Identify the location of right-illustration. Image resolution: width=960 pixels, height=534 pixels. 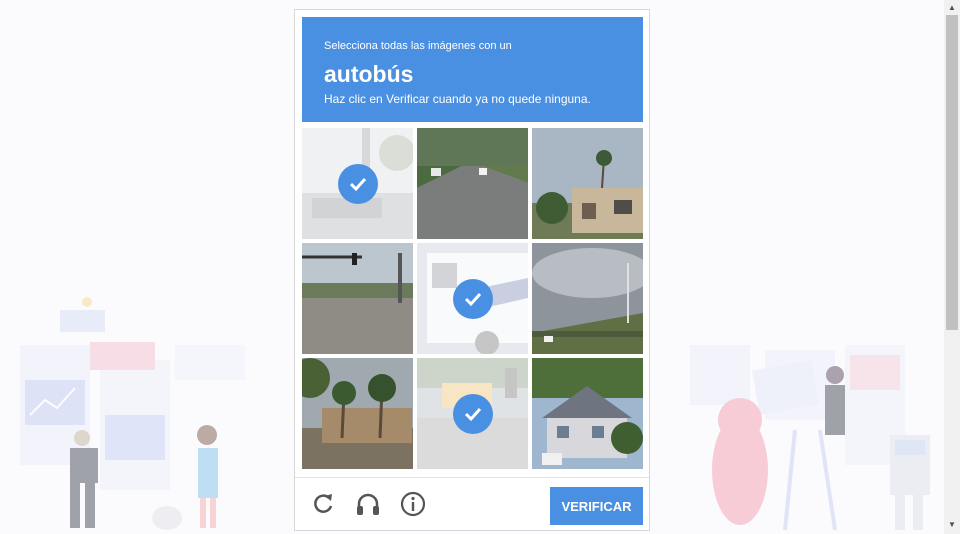
(810, 438).